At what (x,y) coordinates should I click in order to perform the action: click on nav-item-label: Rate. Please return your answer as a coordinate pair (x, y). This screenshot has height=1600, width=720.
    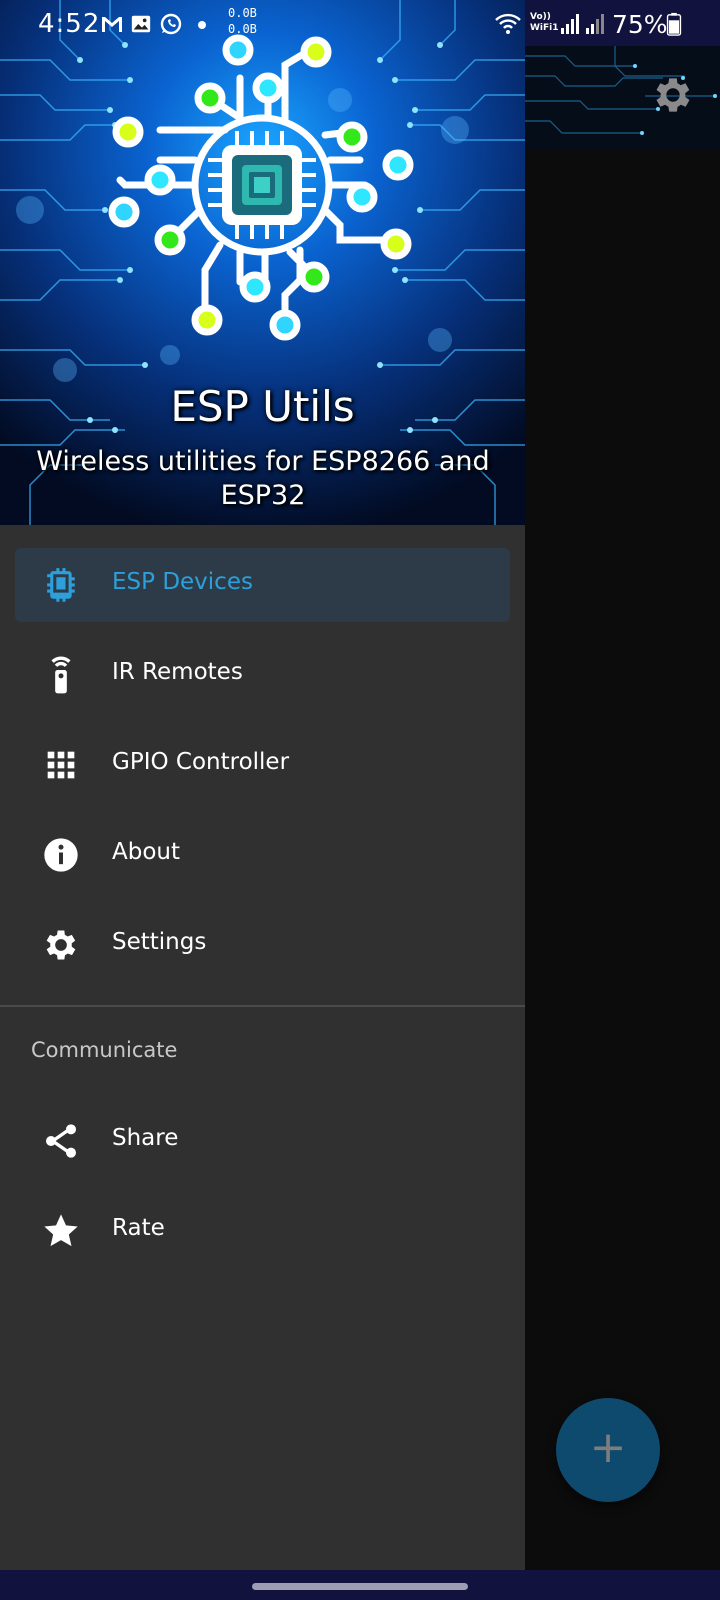
    Looking at the image, I should click on (138, 1228).